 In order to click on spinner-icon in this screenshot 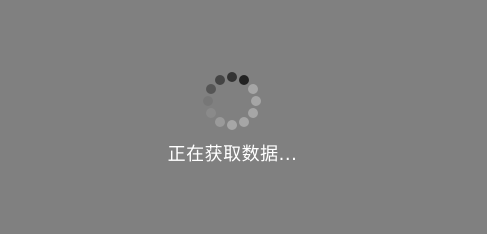, I will do `click(232, 101)`.